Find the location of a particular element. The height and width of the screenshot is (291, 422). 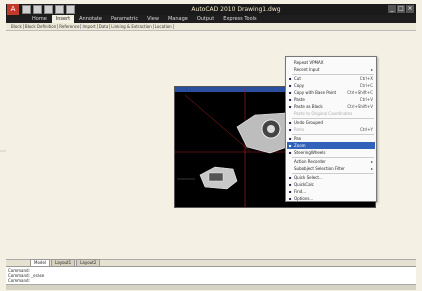

menu-item-subobject-selection-filter: Subobject Selection Filter ▸ is located at coordinates (331, 168).